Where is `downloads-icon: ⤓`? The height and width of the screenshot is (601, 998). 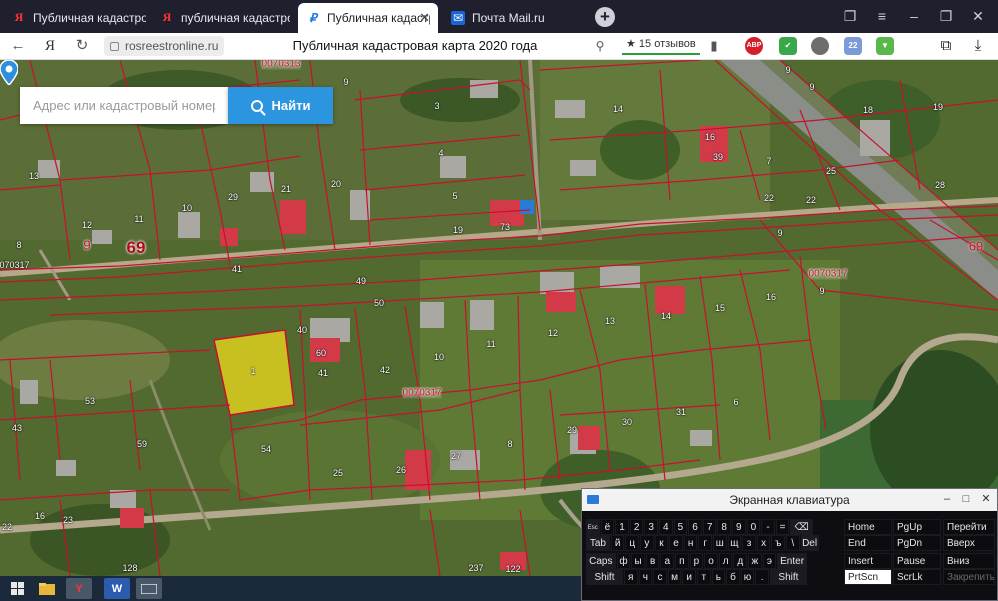 downloads-icon: ⤓ is located at coordinates (978, 46).